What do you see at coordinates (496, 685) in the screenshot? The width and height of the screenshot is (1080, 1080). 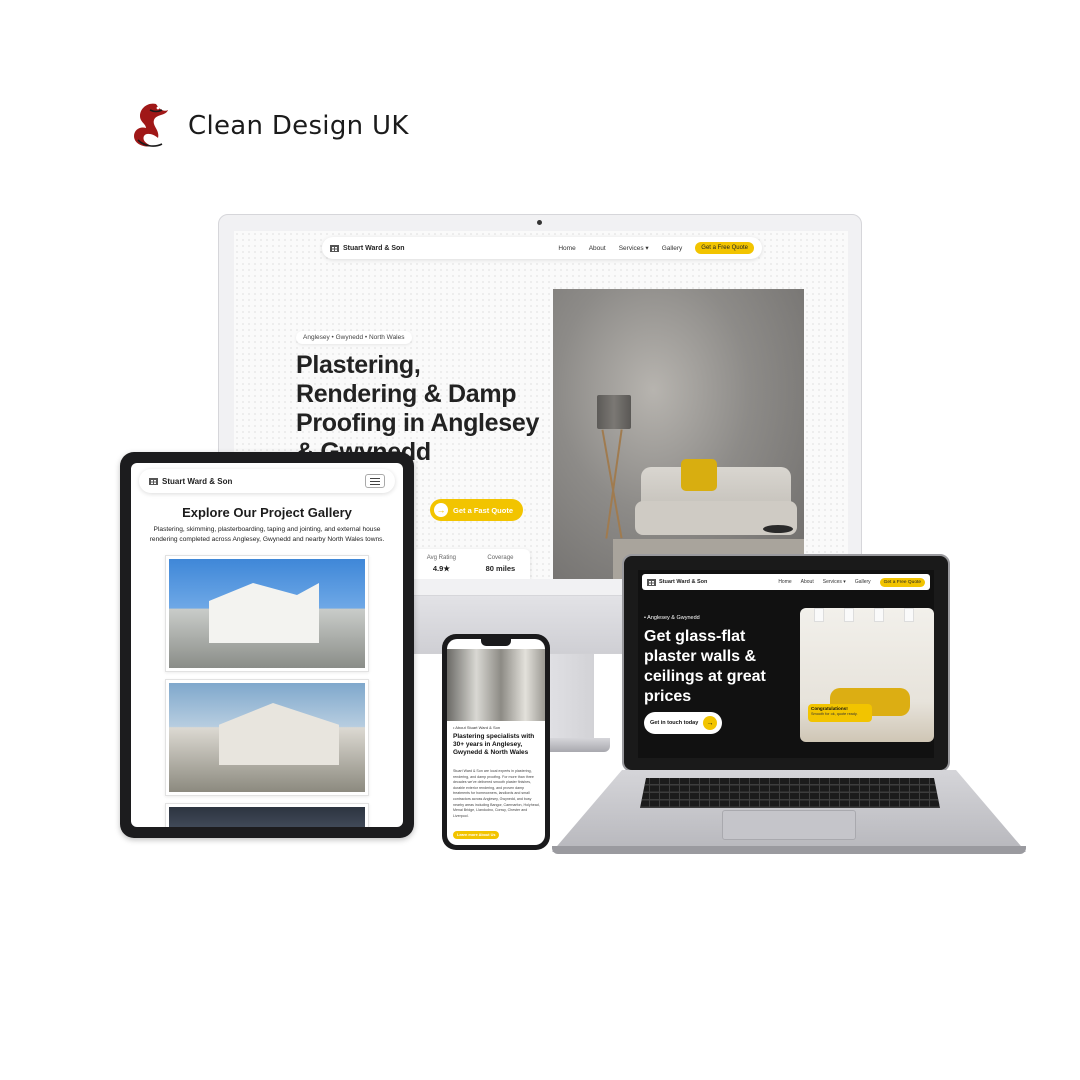 I see `phone-hero-photo` at bounding box center [496, 685].